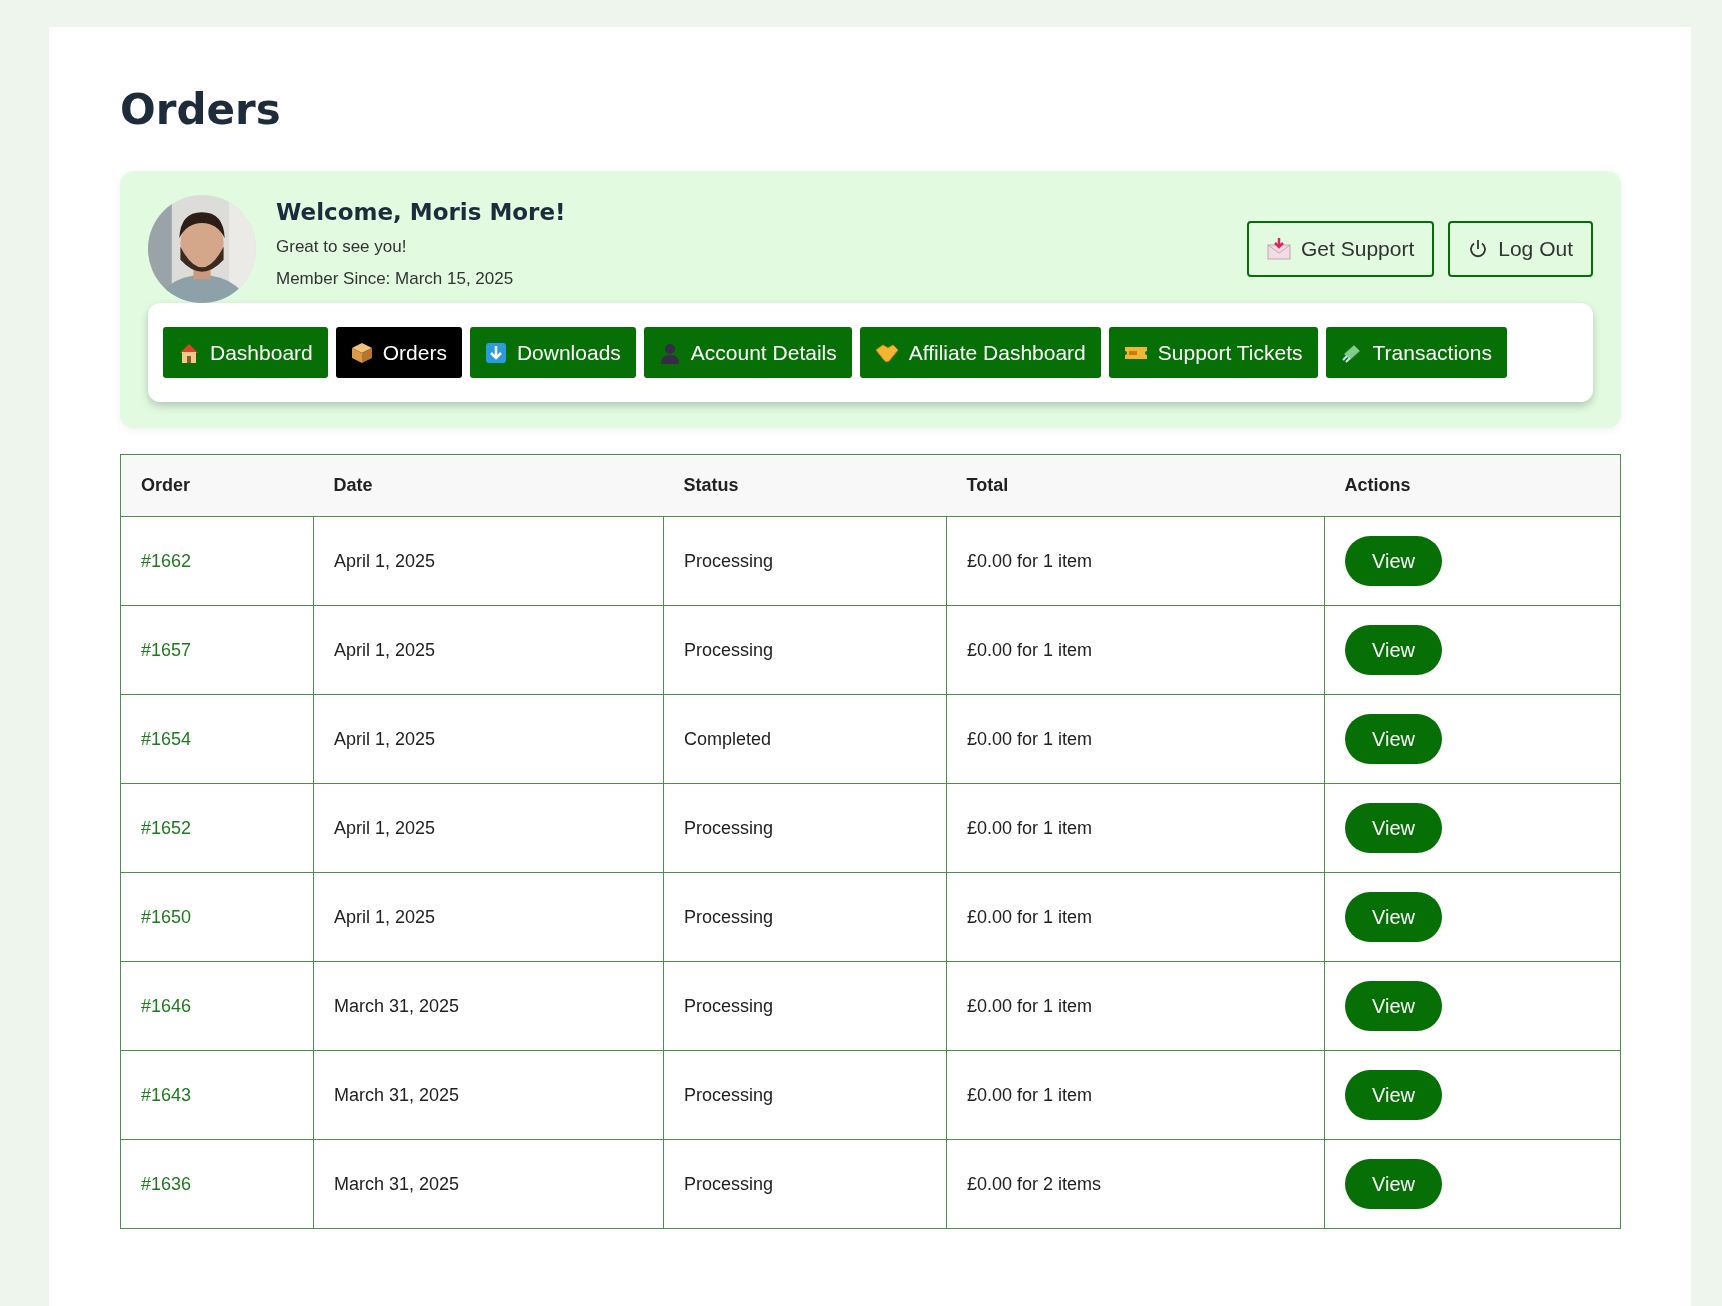  I want to click on box-icon, so click(361, 352).